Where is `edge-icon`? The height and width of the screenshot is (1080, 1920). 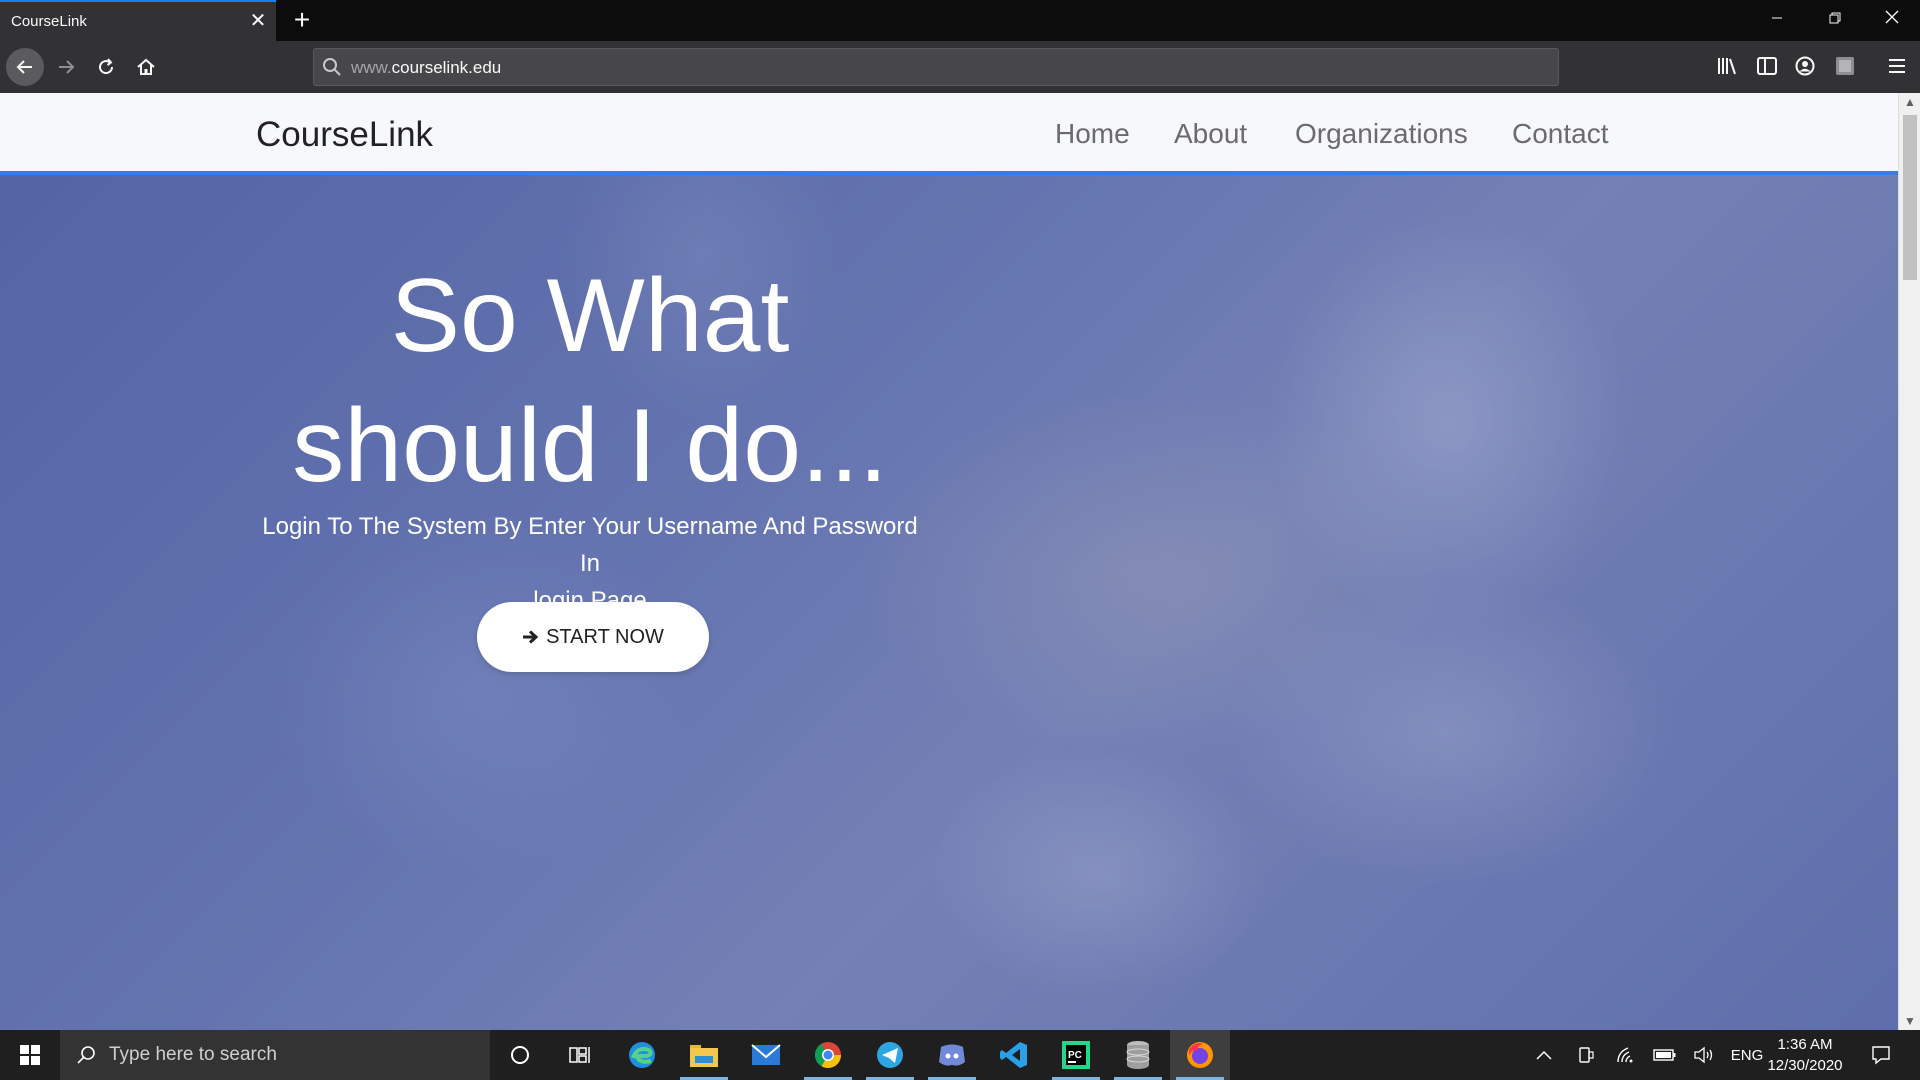
edge-icon is located at coordinates (642, 1055).